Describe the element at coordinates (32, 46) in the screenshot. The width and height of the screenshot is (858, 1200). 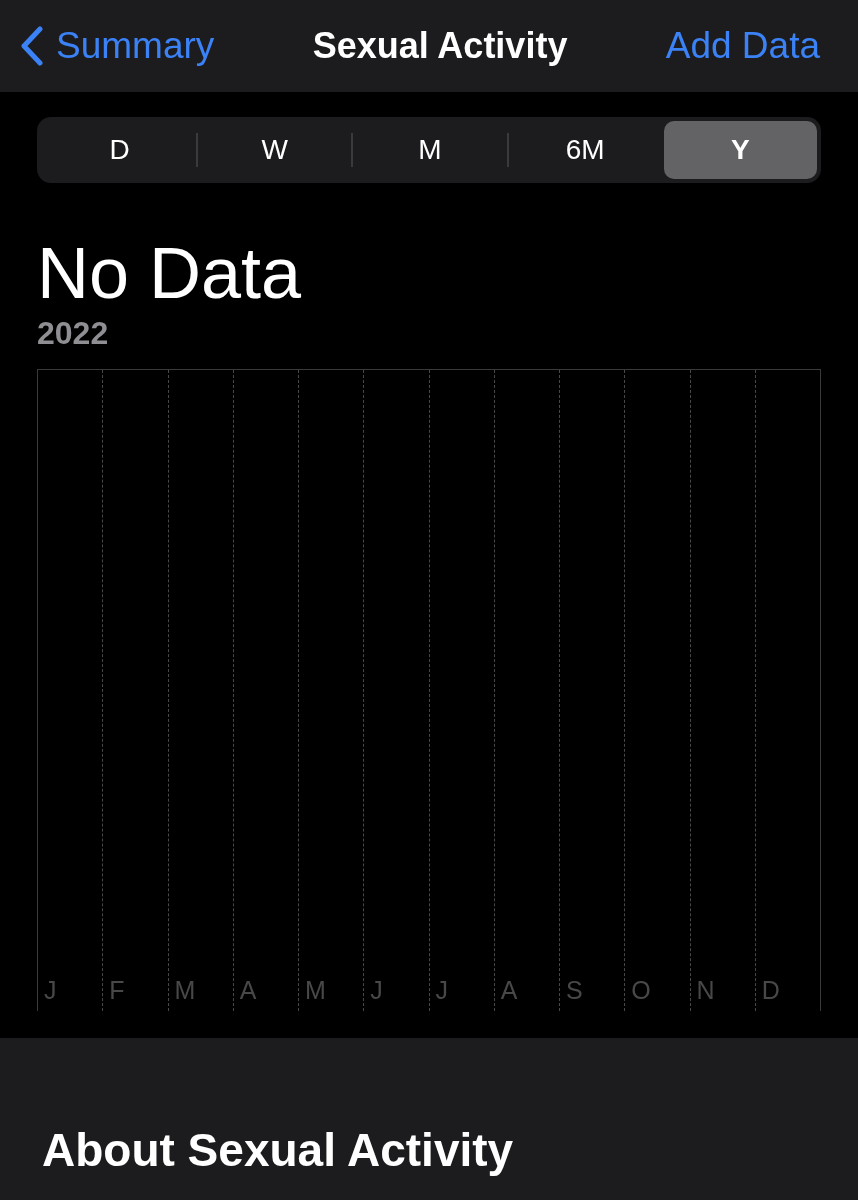
I see `back-chevron-icon` at that location.